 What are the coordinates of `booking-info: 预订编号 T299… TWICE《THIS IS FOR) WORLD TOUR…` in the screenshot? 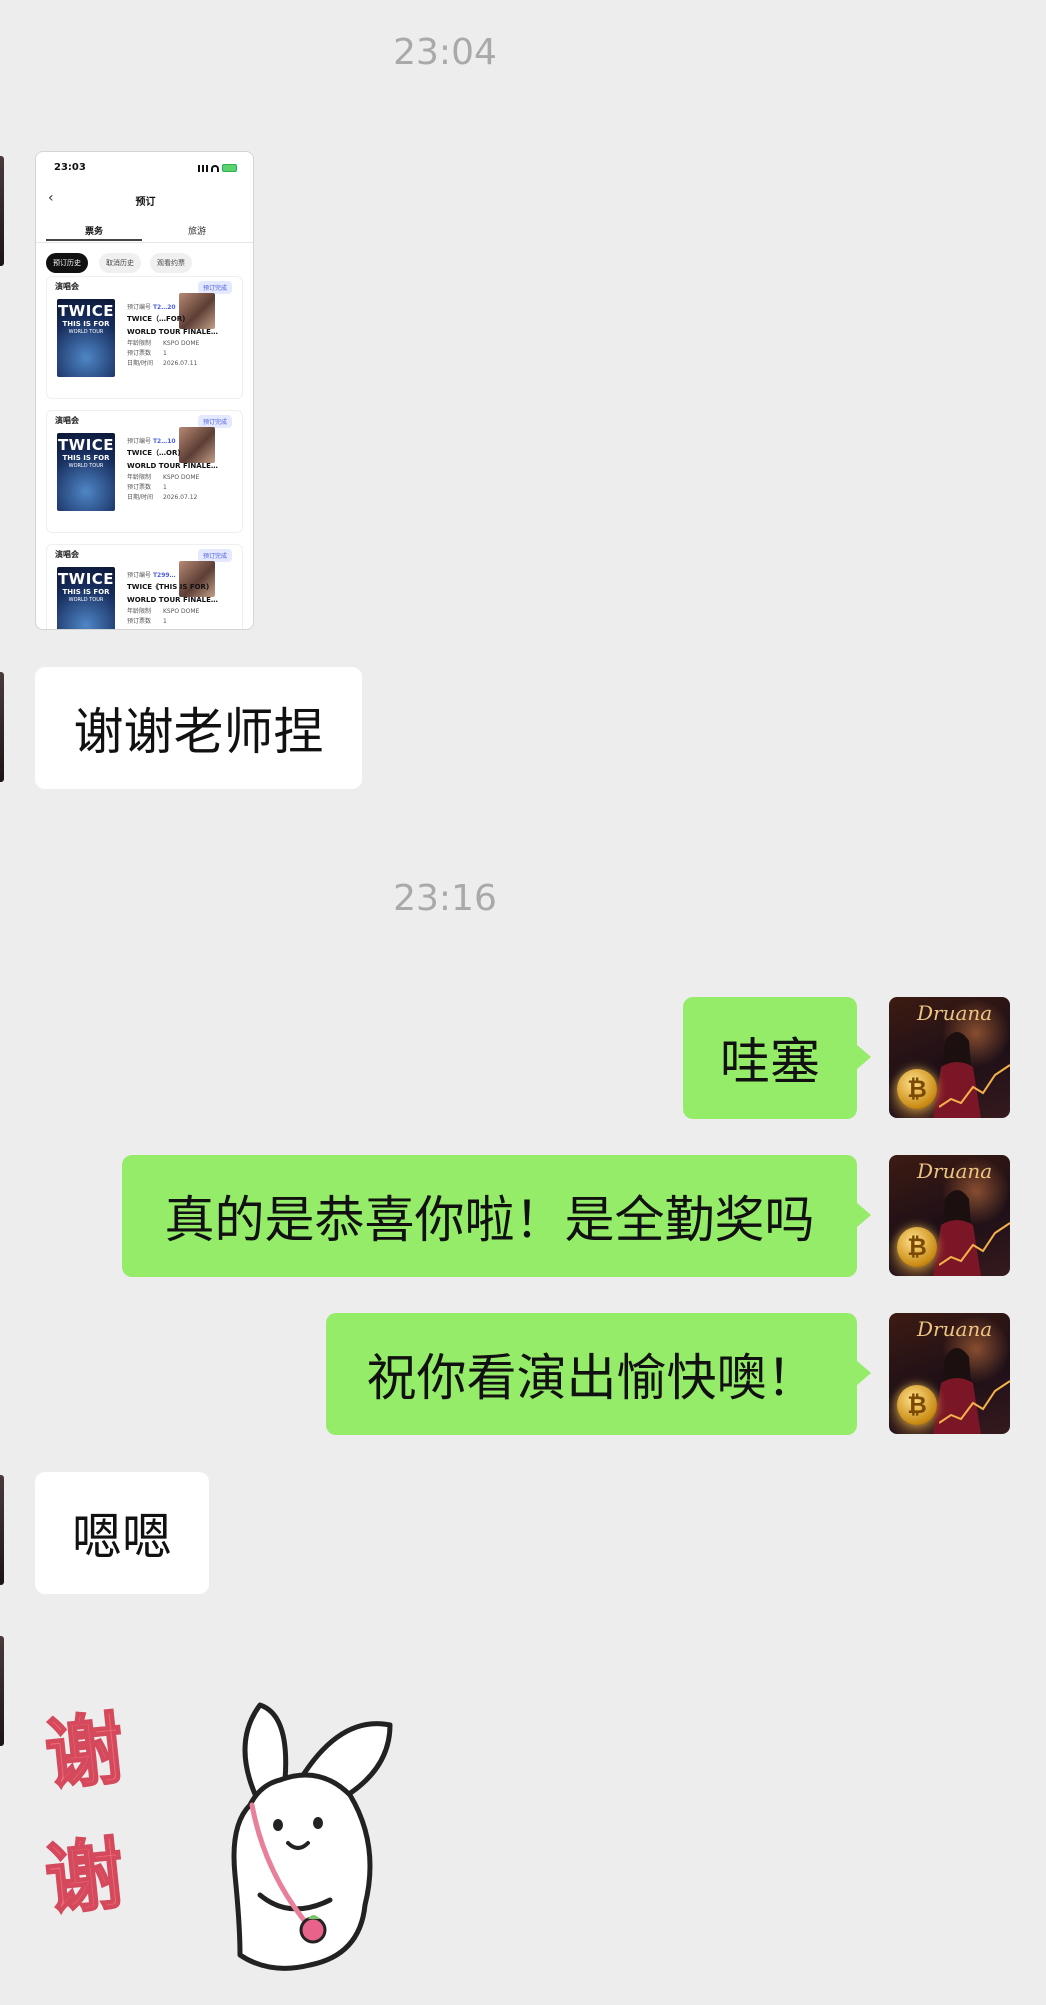 It's located at (172, 598).